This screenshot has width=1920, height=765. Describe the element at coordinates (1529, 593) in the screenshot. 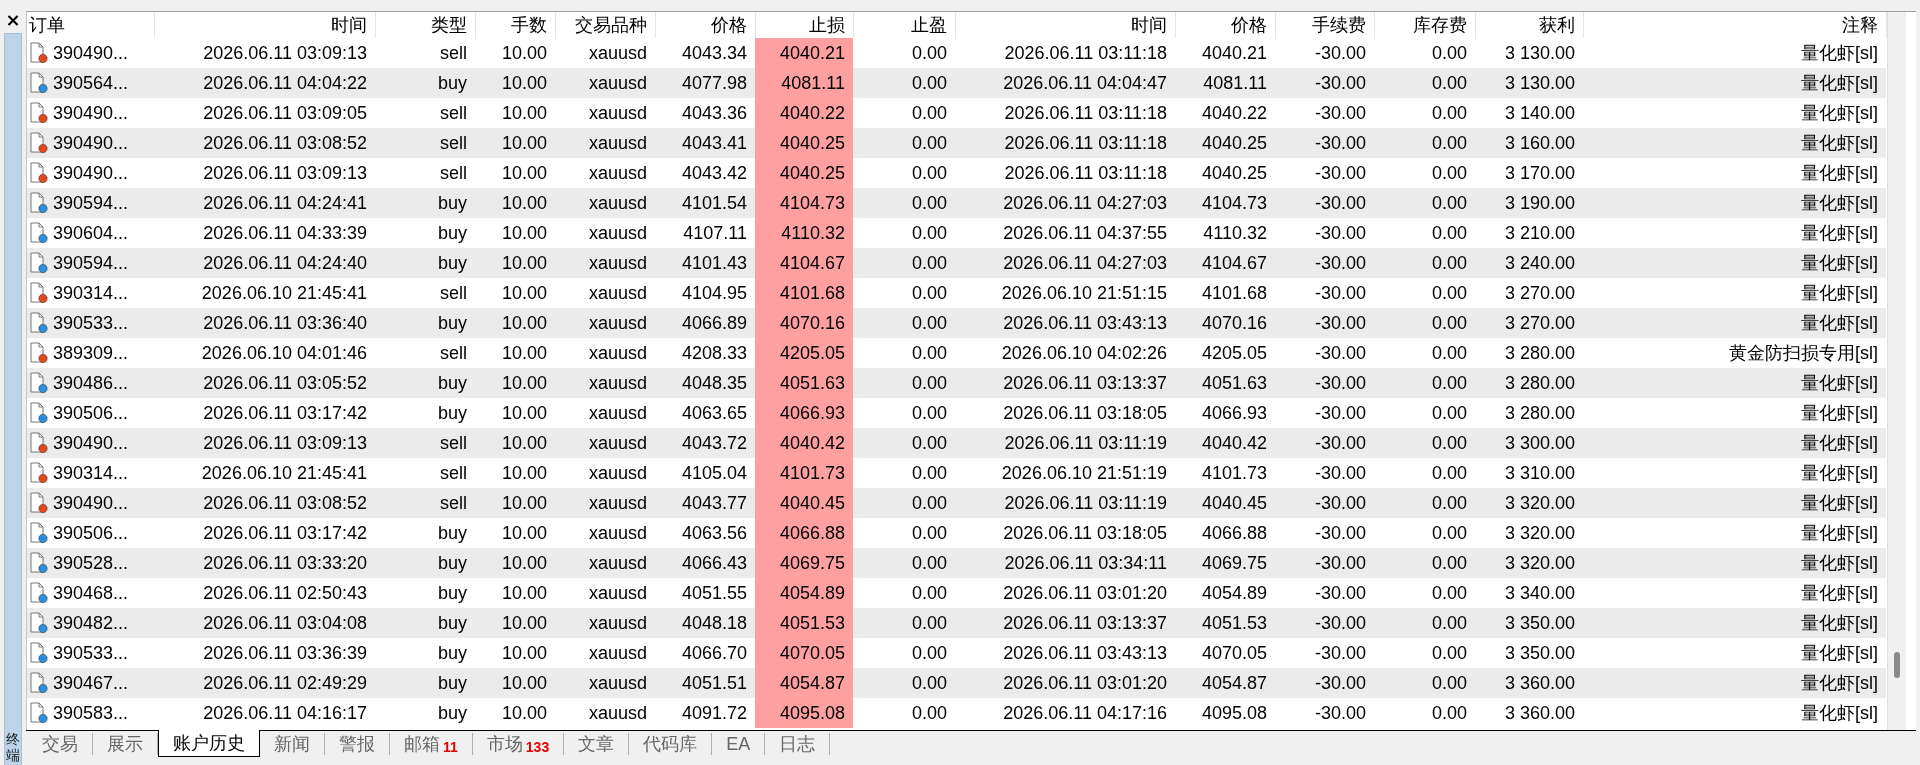

I see `table-cell: 3 340.00` at that location.